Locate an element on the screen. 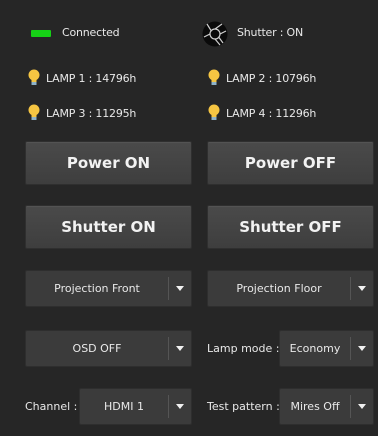 The width and height of the screenshot is (378, 436). lamp-mode-dropdown-button is located at coordinates (361, 348).